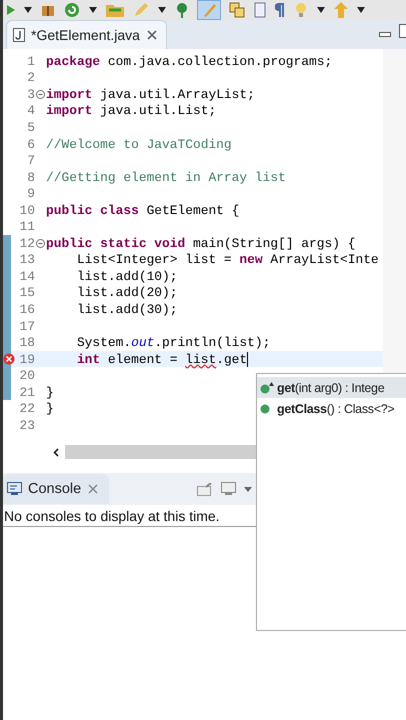  I want to click on line-number: 22, so click(26, 408).